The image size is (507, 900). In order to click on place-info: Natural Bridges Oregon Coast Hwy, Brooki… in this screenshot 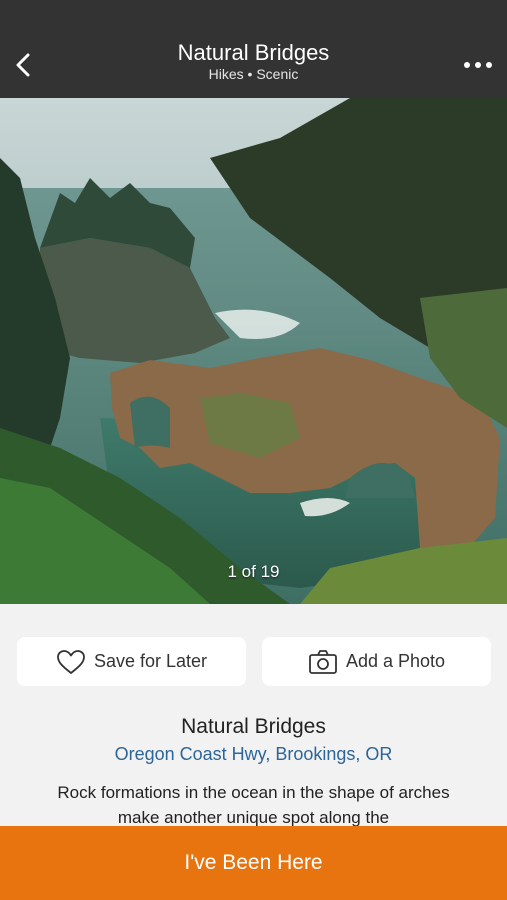, I will do `click(253, 771)`.